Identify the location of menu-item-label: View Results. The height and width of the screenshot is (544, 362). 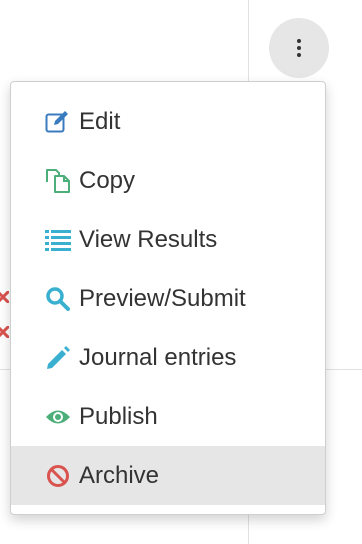
(148, 239).